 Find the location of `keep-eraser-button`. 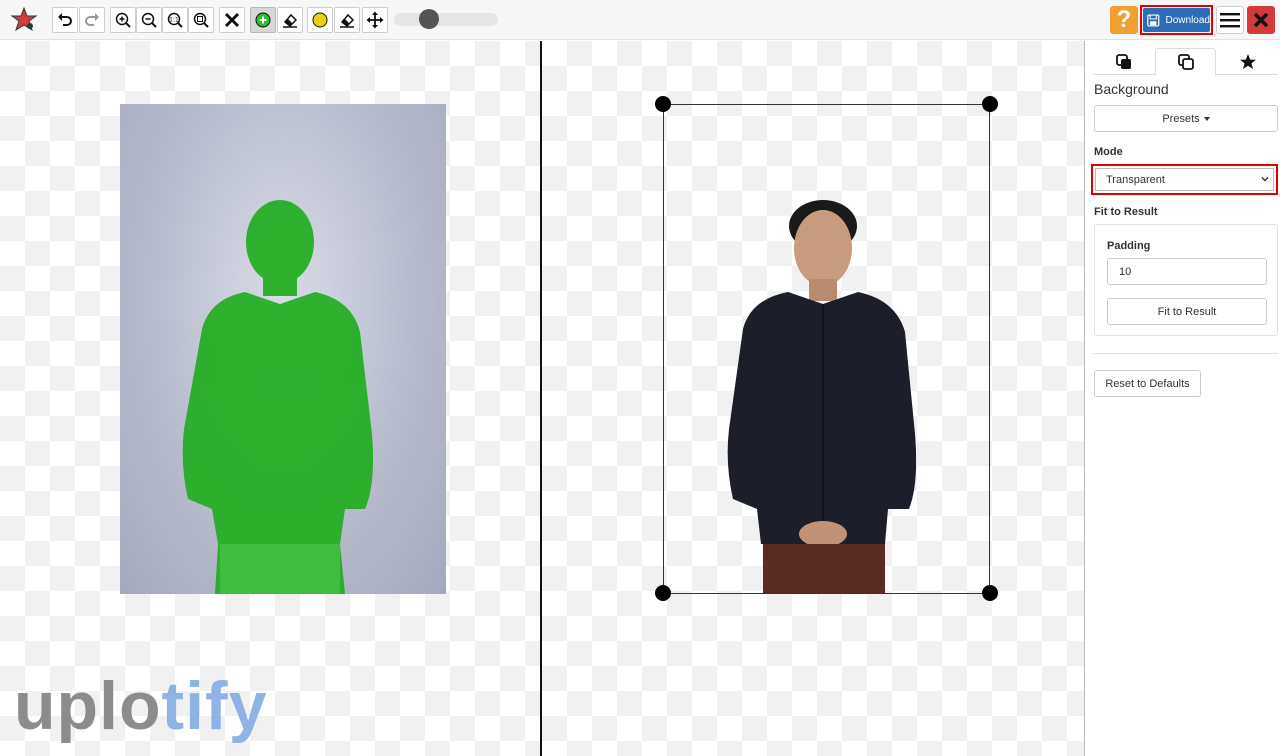

keep-eraser-button is located at coordinates (290, 20).